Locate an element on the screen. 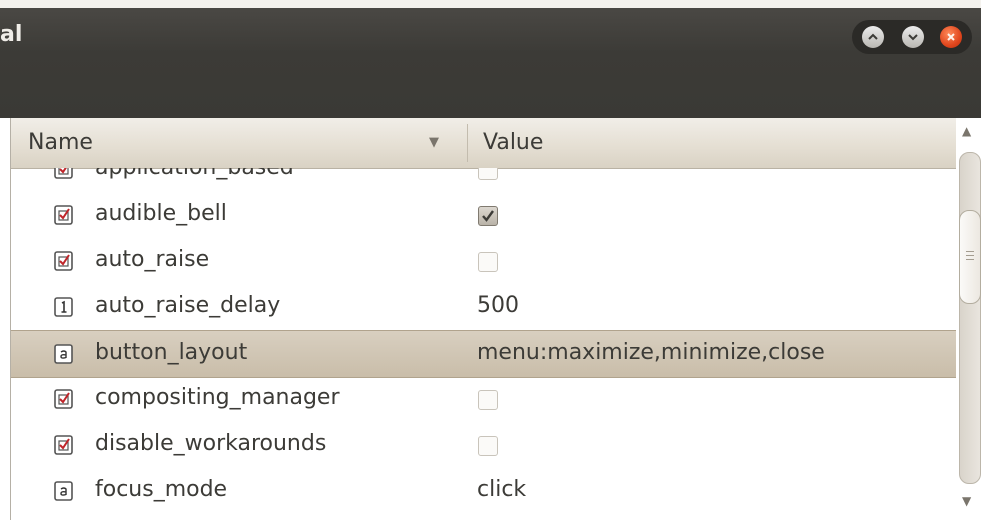 Image resolution: width=981 pixels, height=520 pixels. minimize-icon is located at coordinates (913, 37).